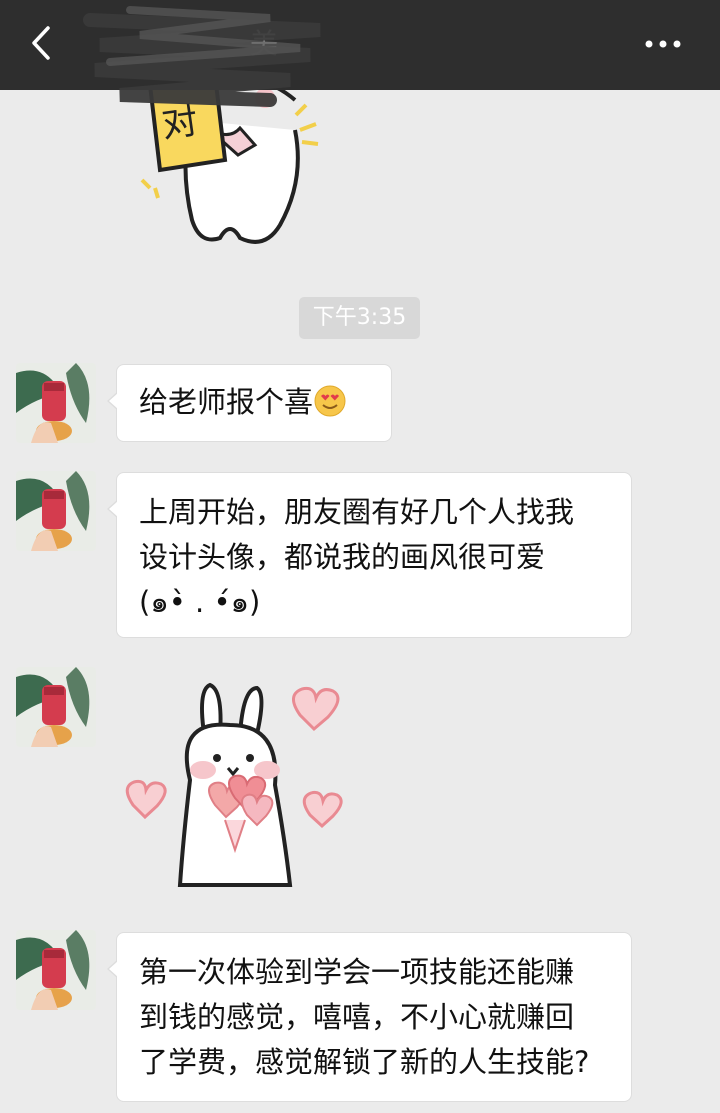  Describe the element at coordinates (240, 785) in the screenshot. I see `bunny-holding-hearts-sticker` at that location.